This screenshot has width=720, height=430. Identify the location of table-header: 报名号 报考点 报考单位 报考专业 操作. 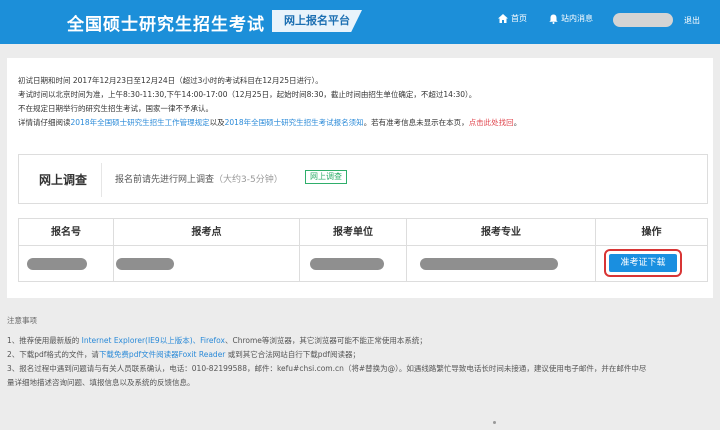
(363, 232).